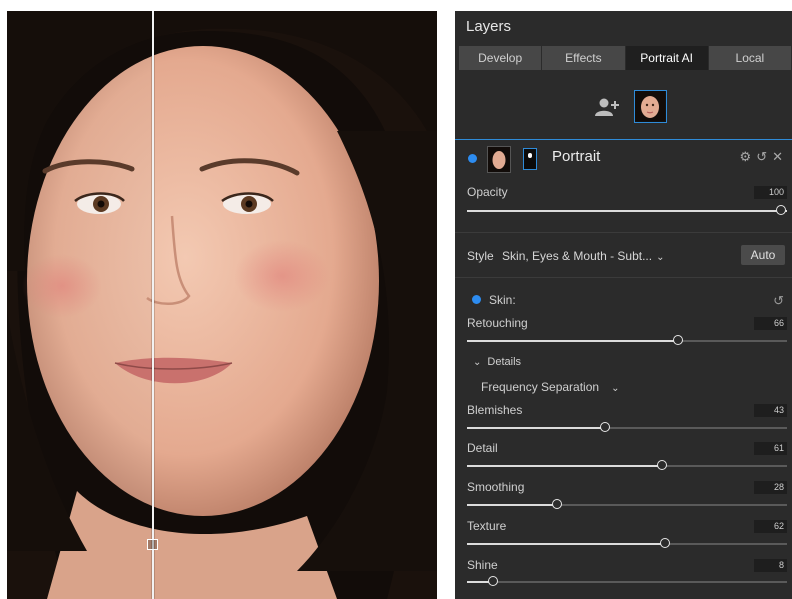  I want to click on detail-slider-knob, so click(662, 465).